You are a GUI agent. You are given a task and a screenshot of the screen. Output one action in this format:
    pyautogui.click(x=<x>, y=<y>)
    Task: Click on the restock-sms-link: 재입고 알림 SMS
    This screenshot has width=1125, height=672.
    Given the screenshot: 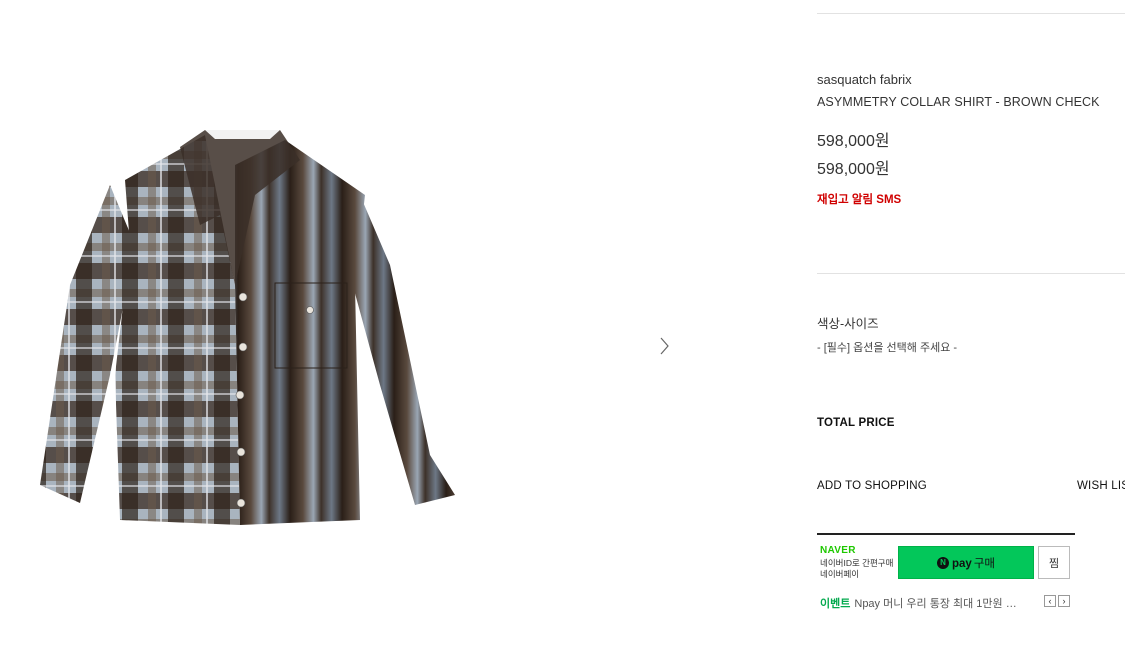 What is the action you would take?
    pyautogui.click(x=859, y=199)
    